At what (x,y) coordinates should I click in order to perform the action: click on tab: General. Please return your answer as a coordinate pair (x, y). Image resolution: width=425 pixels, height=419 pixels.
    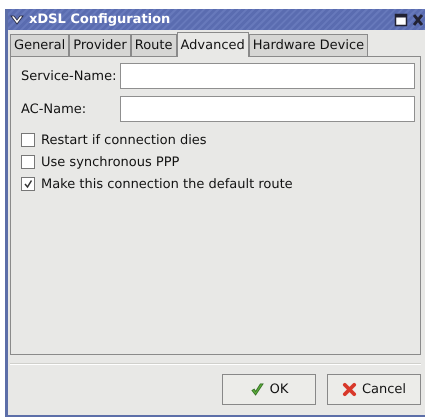
    Looking at the image, I should click on (40, 45).